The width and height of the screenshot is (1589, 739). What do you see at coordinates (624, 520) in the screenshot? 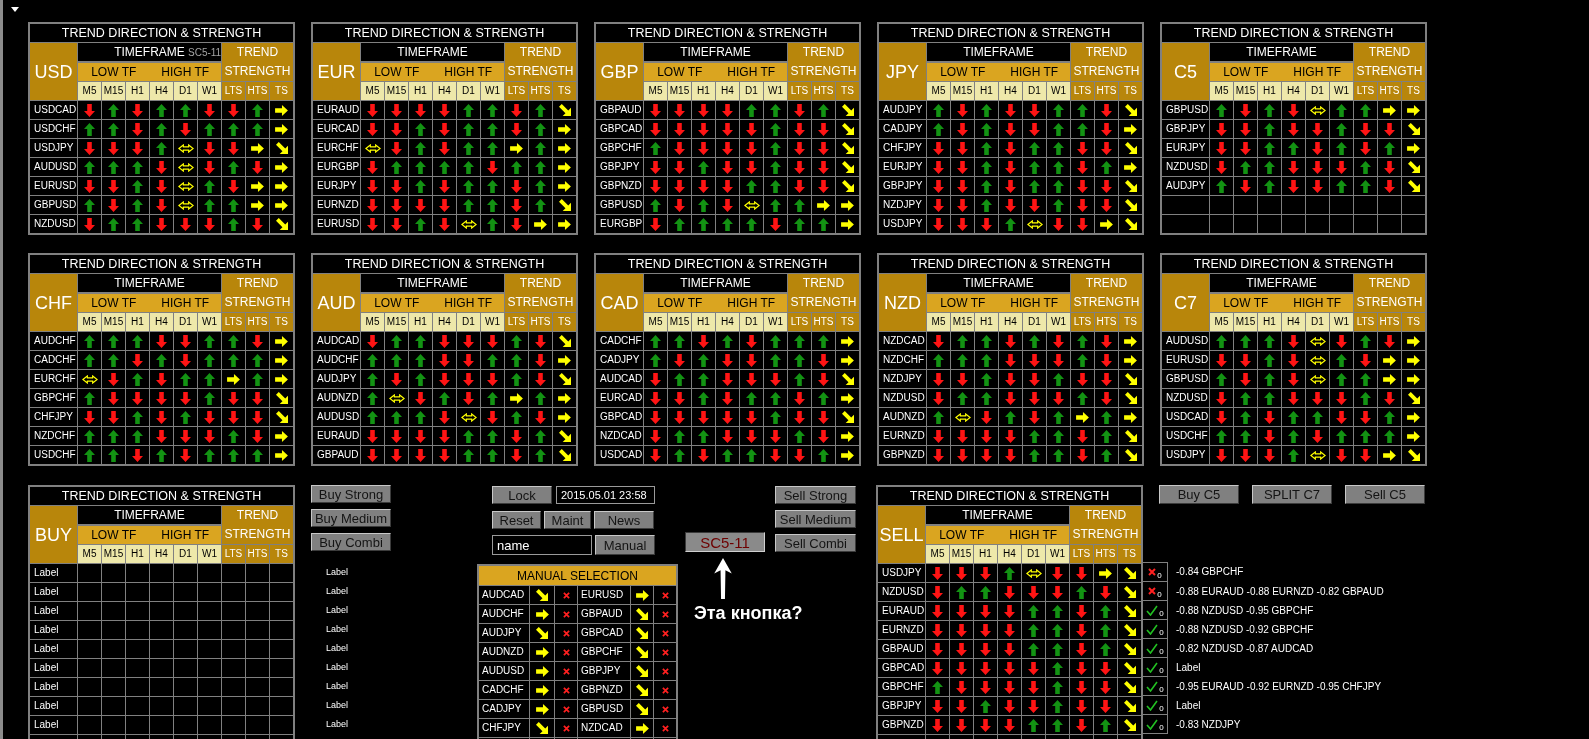
I see `news-button: News` at bounding box center [624, 520].